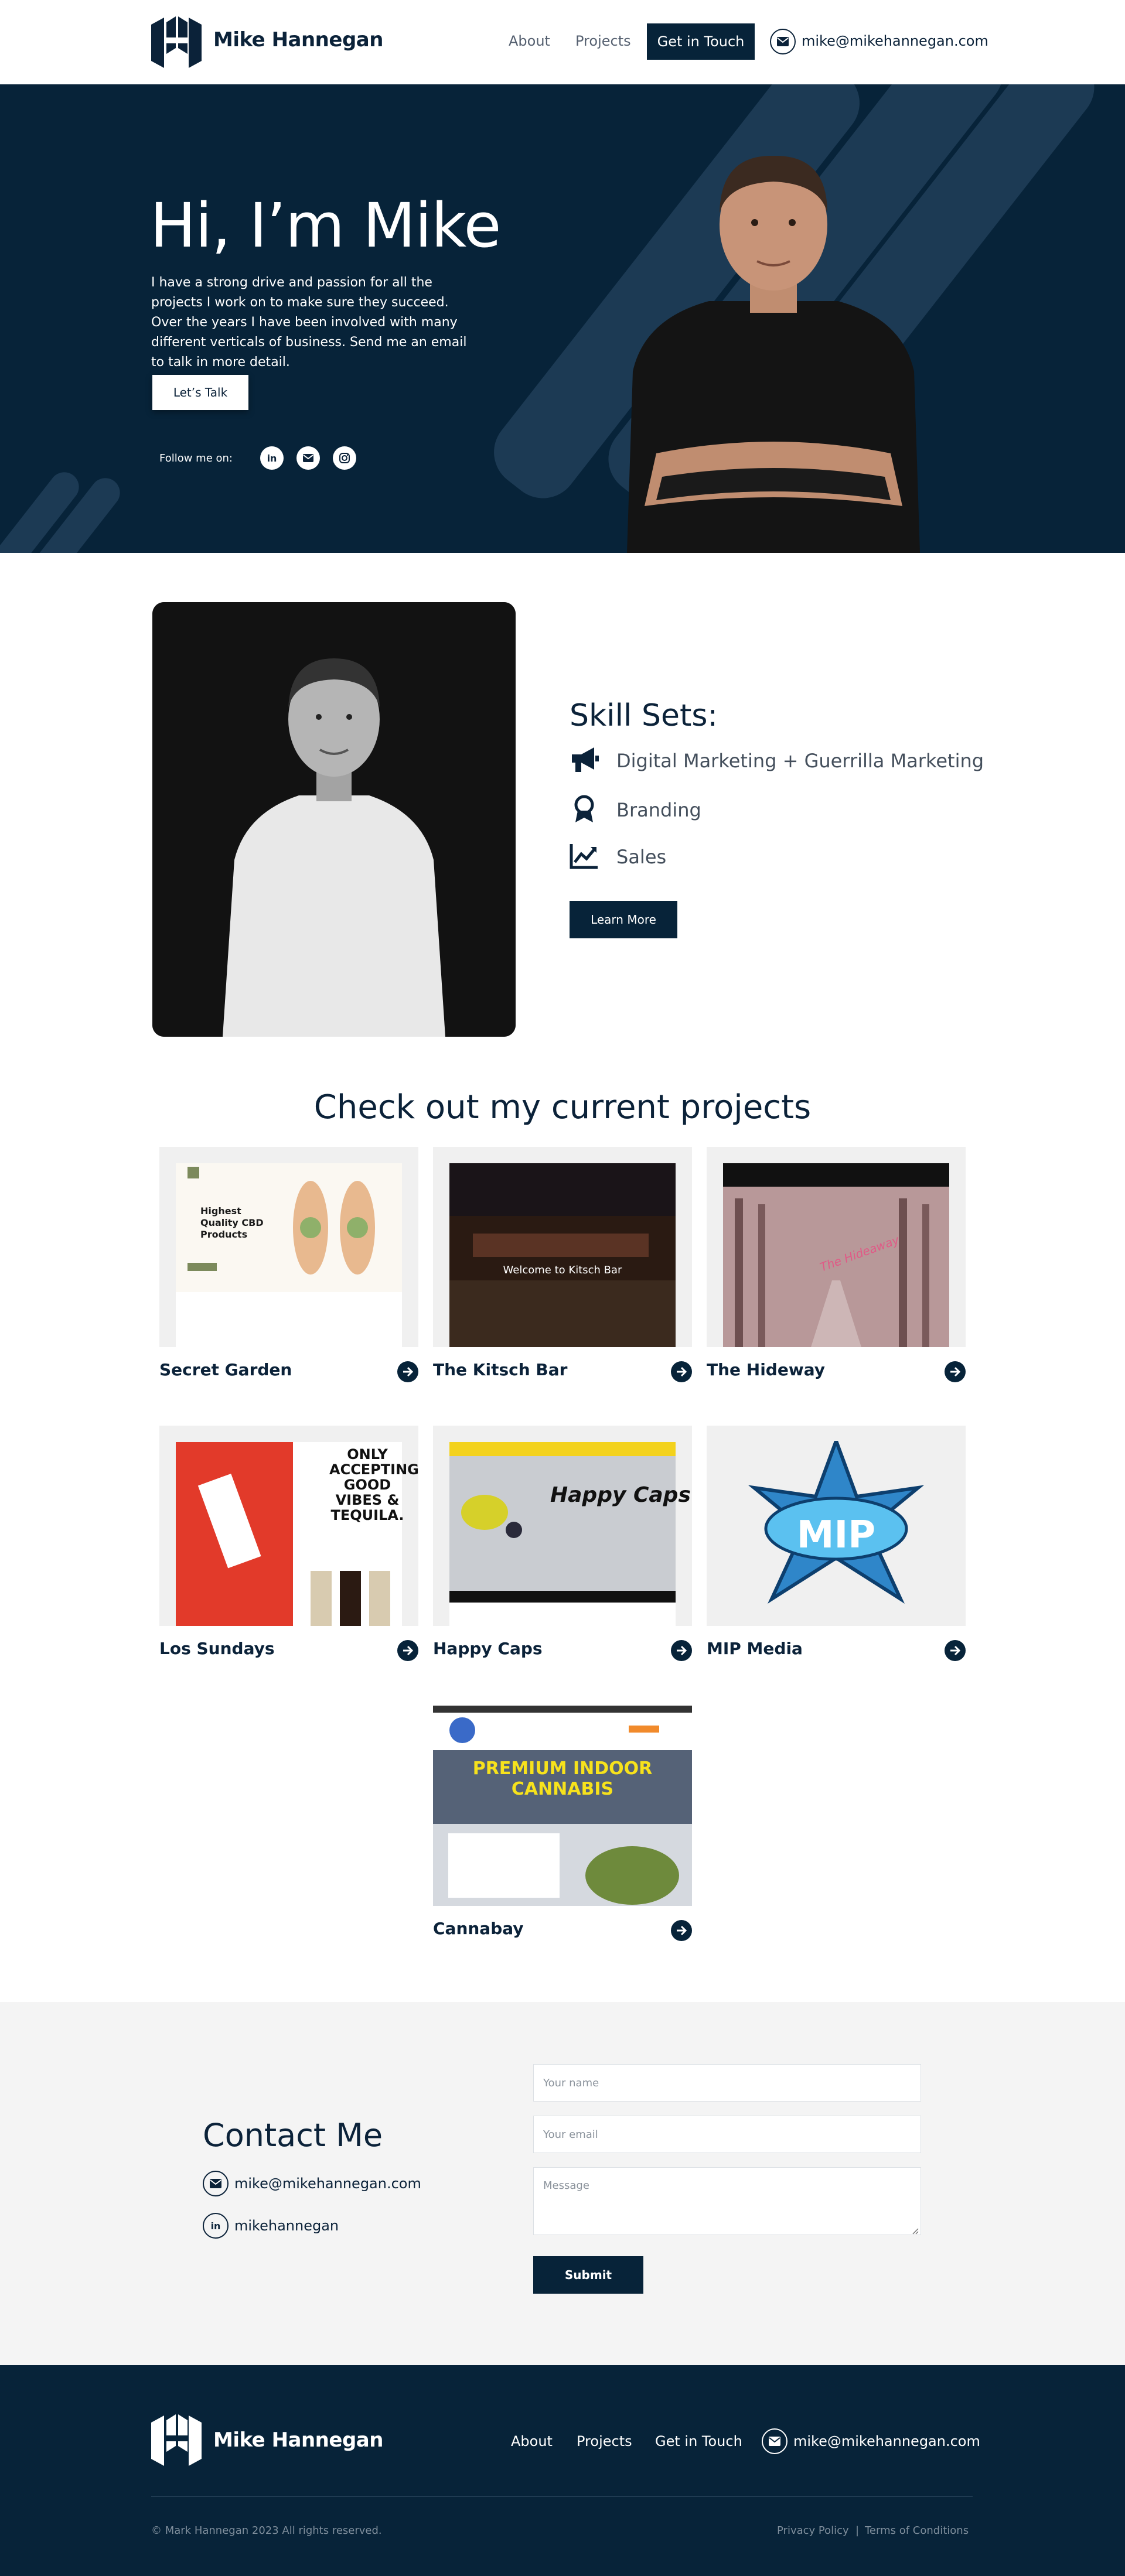  I want to click on footer-brand-name: Mike Hannegan, so click(298, 2440).